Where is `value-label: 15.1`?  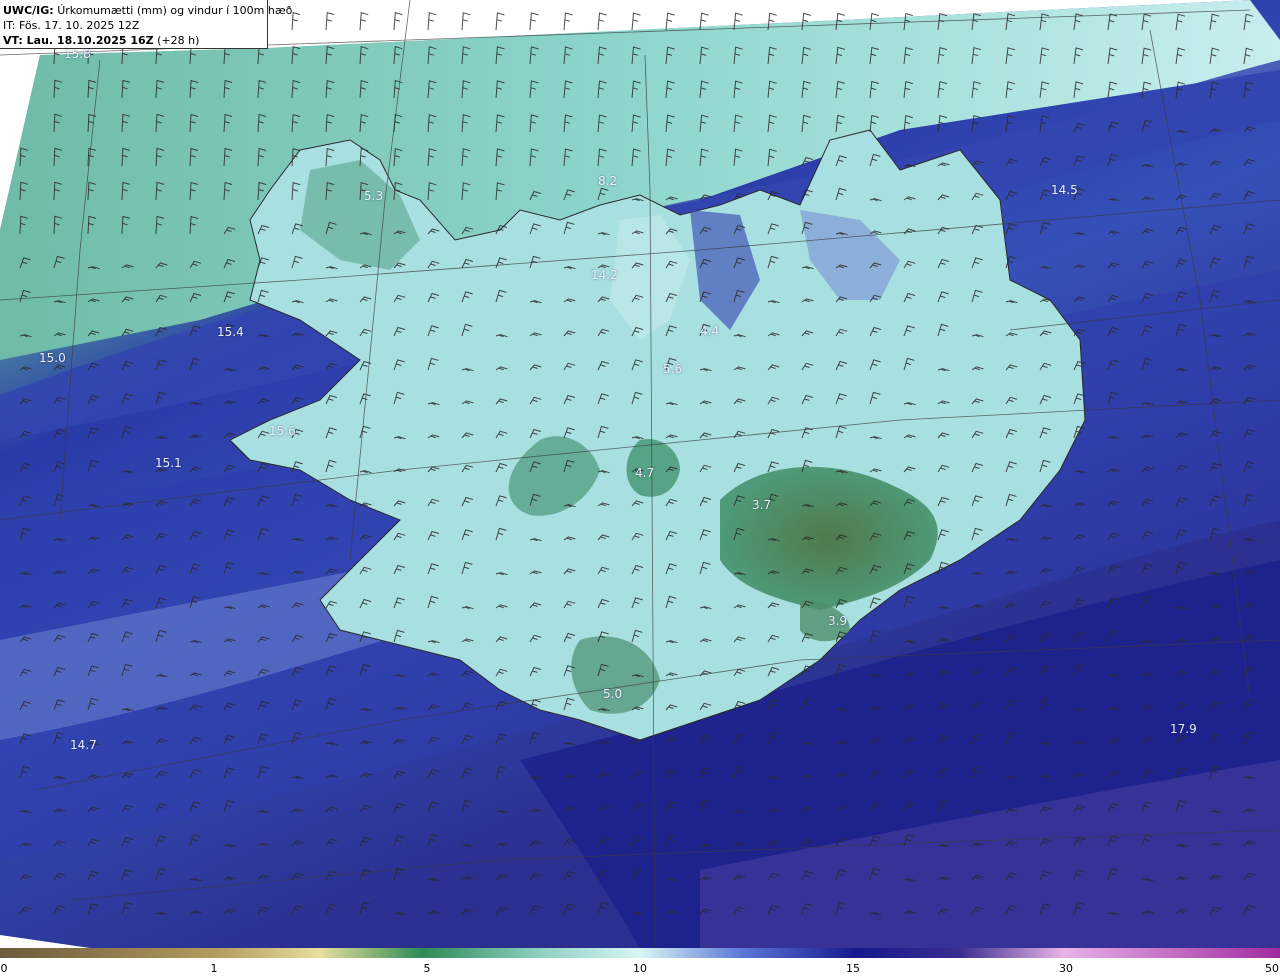
value-label: 15.1 is located at coordinates (168, 463).